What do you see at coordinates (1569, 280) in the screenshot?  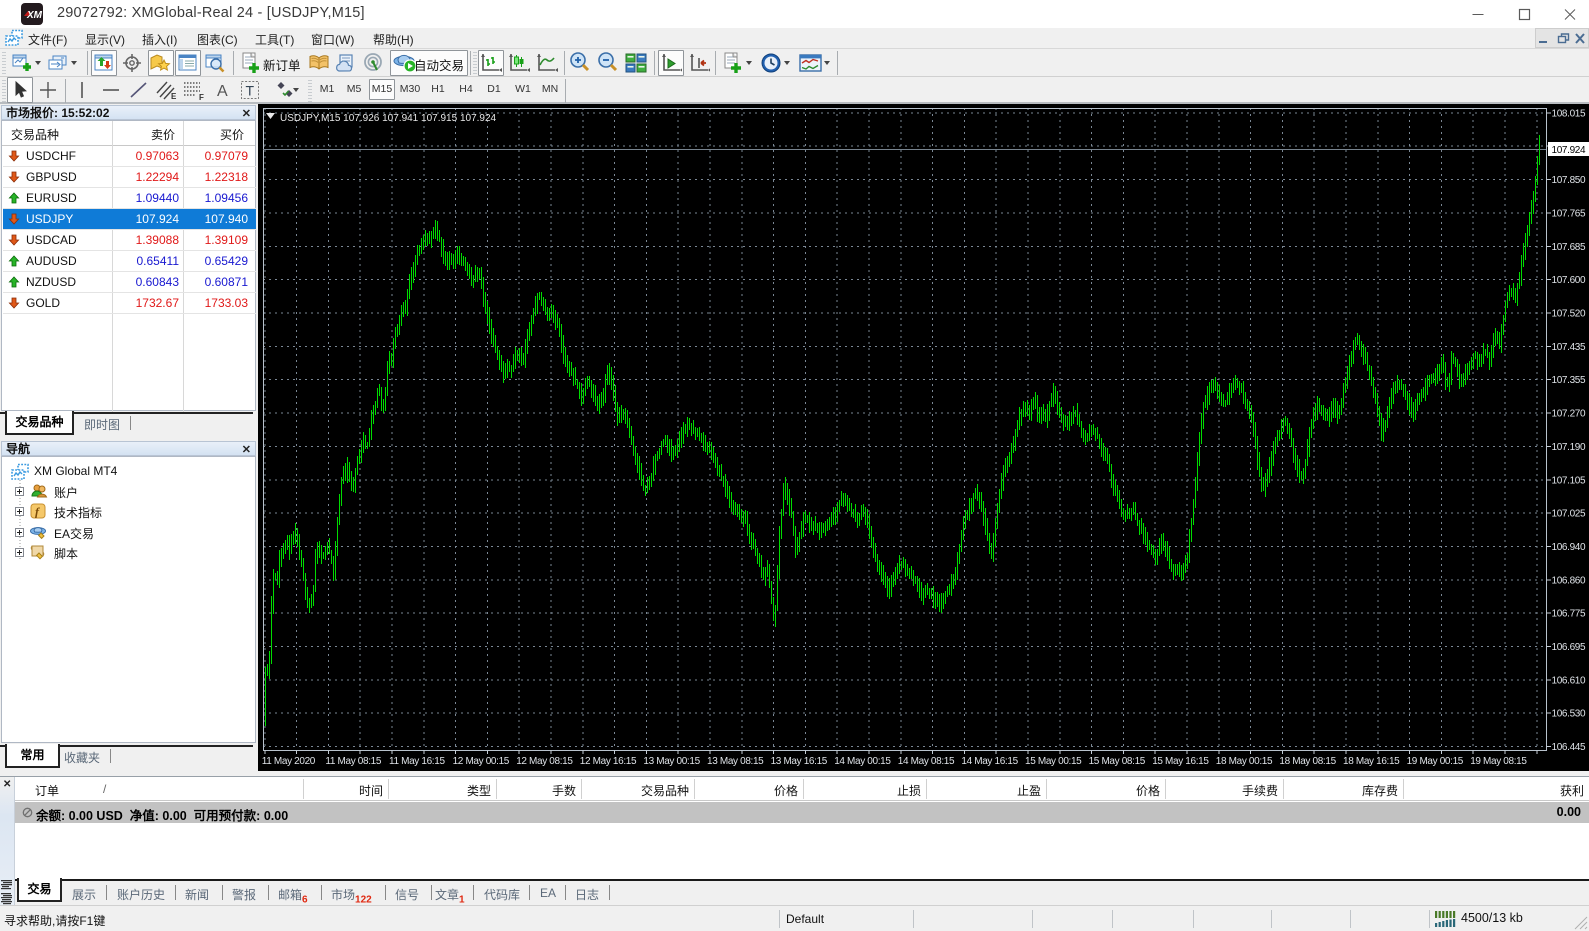 I see `svg-text: 107.600` at bounding box center [1569, 280].